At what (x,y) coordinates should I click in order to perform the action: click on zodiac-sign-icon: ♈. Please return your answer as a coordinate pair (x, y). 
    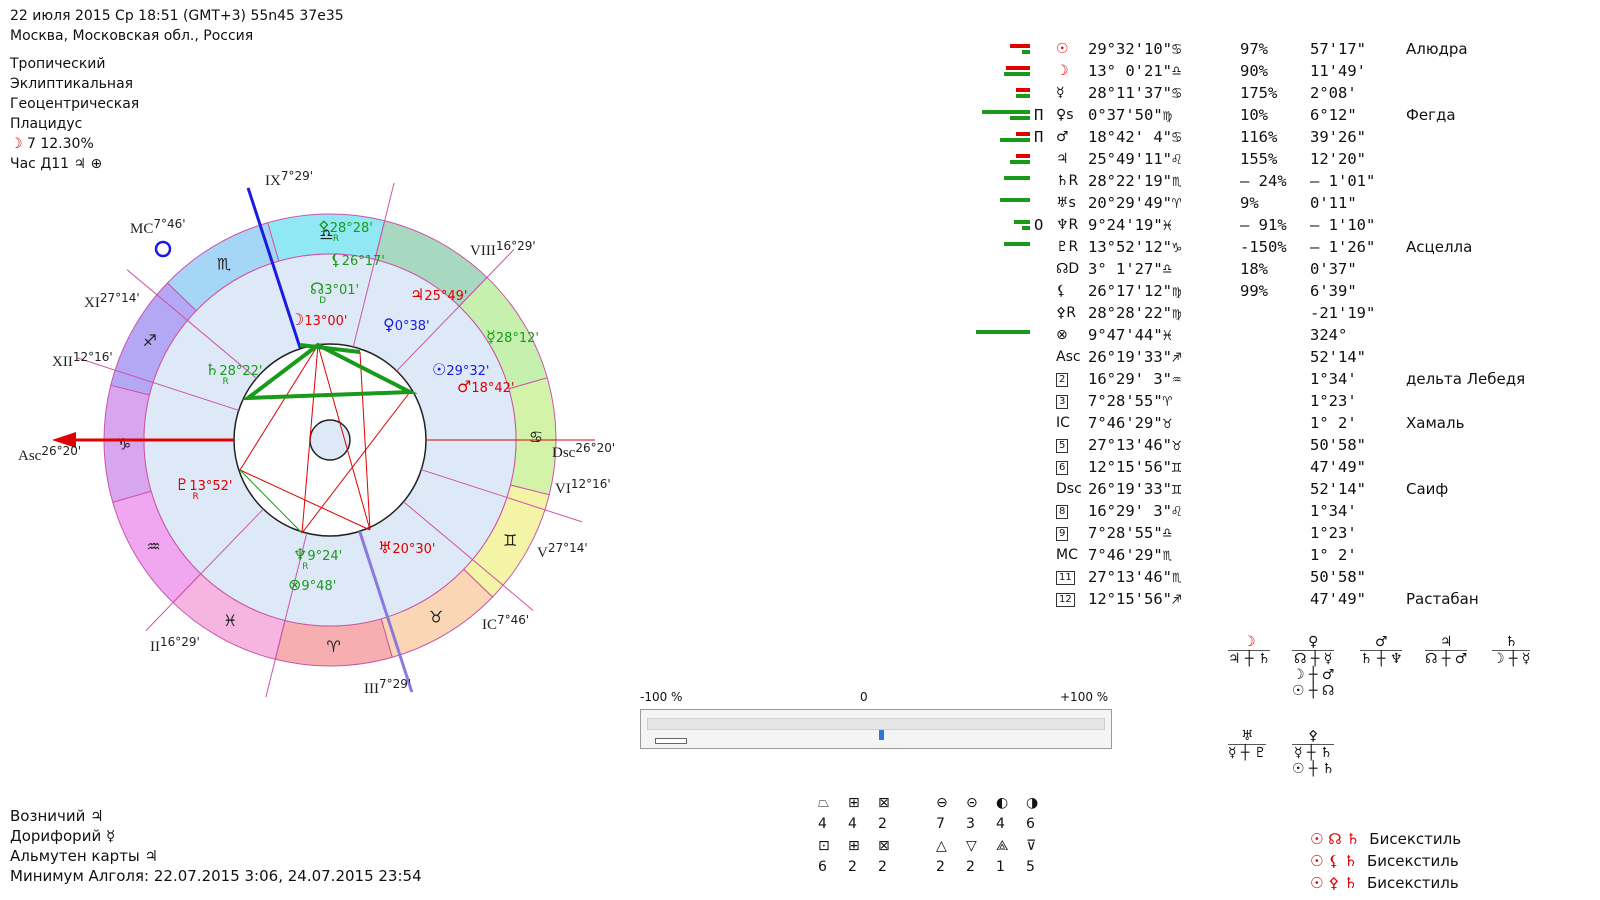
    Looking at the image, I should click on (333, 646).